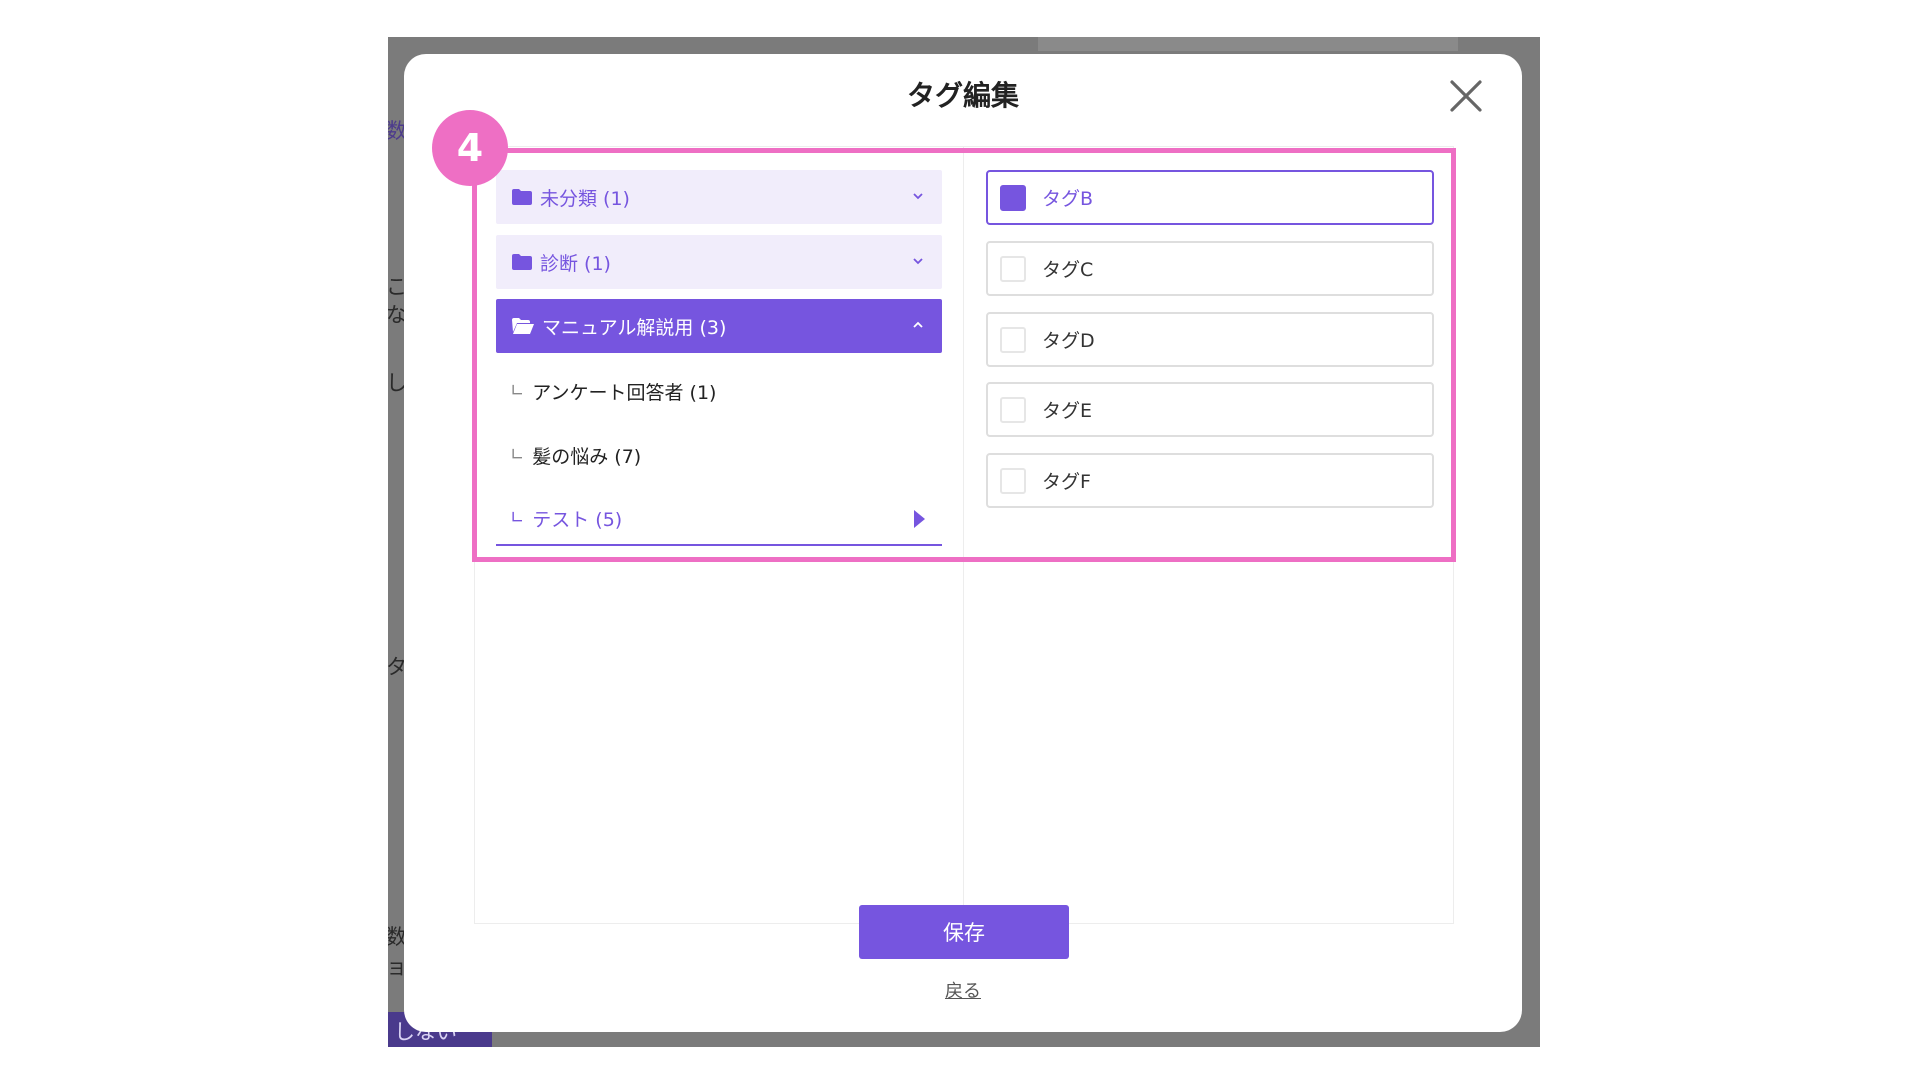  What do you see at coordinates (1466, 96) in the screenshot?
I see `close-icon` at bounding box center [1466, 96].